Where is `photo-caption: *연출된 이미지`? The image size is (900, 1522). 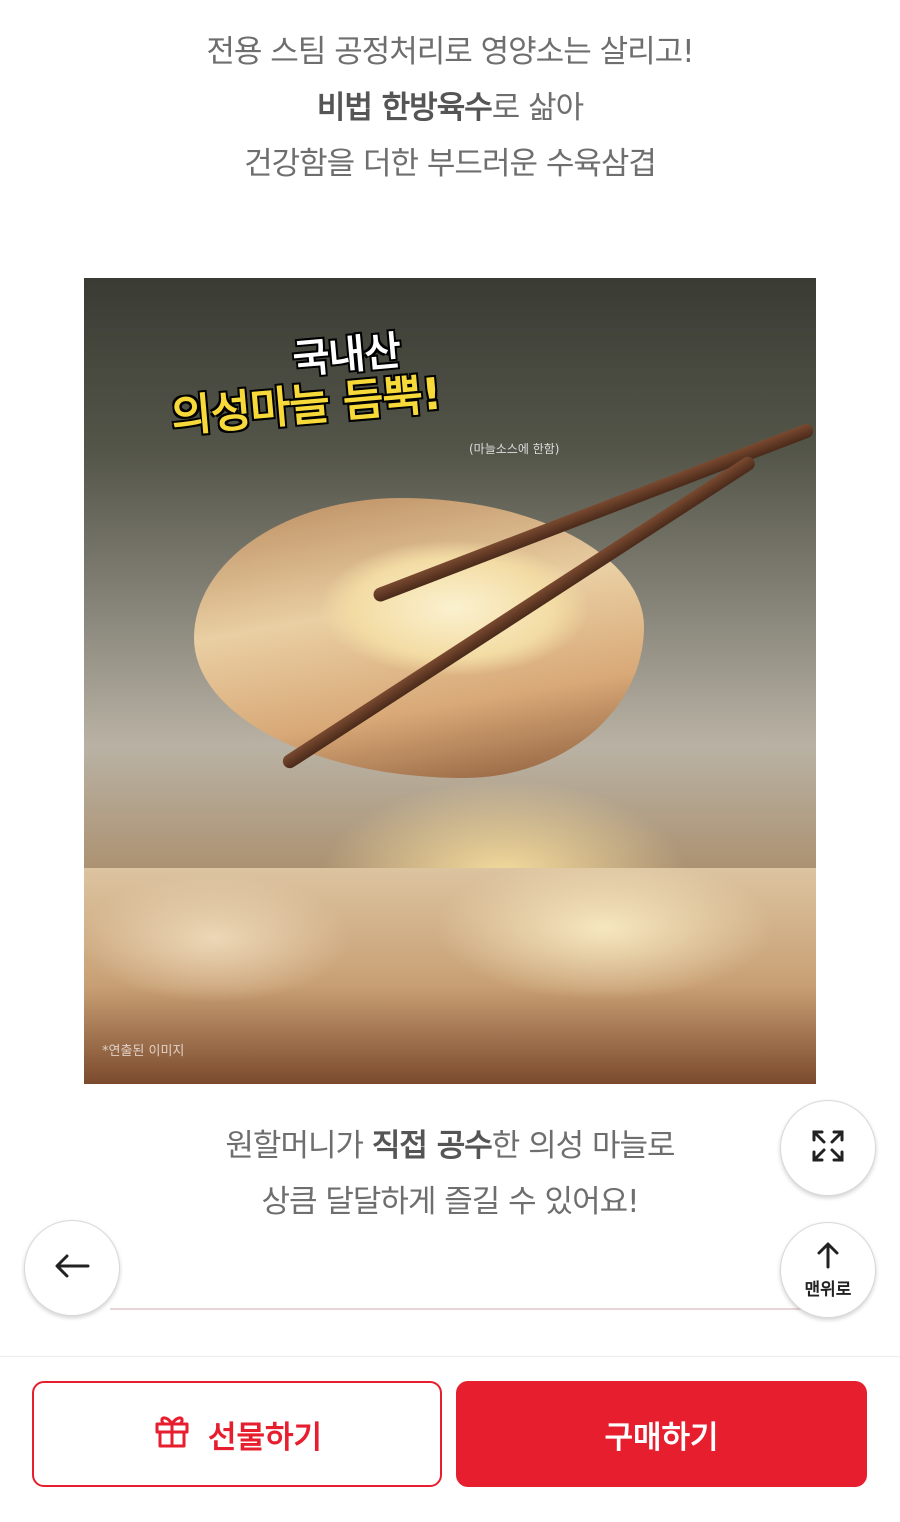
photo-caption: *연출된 이미지 is located at coordinates (143, 1051).